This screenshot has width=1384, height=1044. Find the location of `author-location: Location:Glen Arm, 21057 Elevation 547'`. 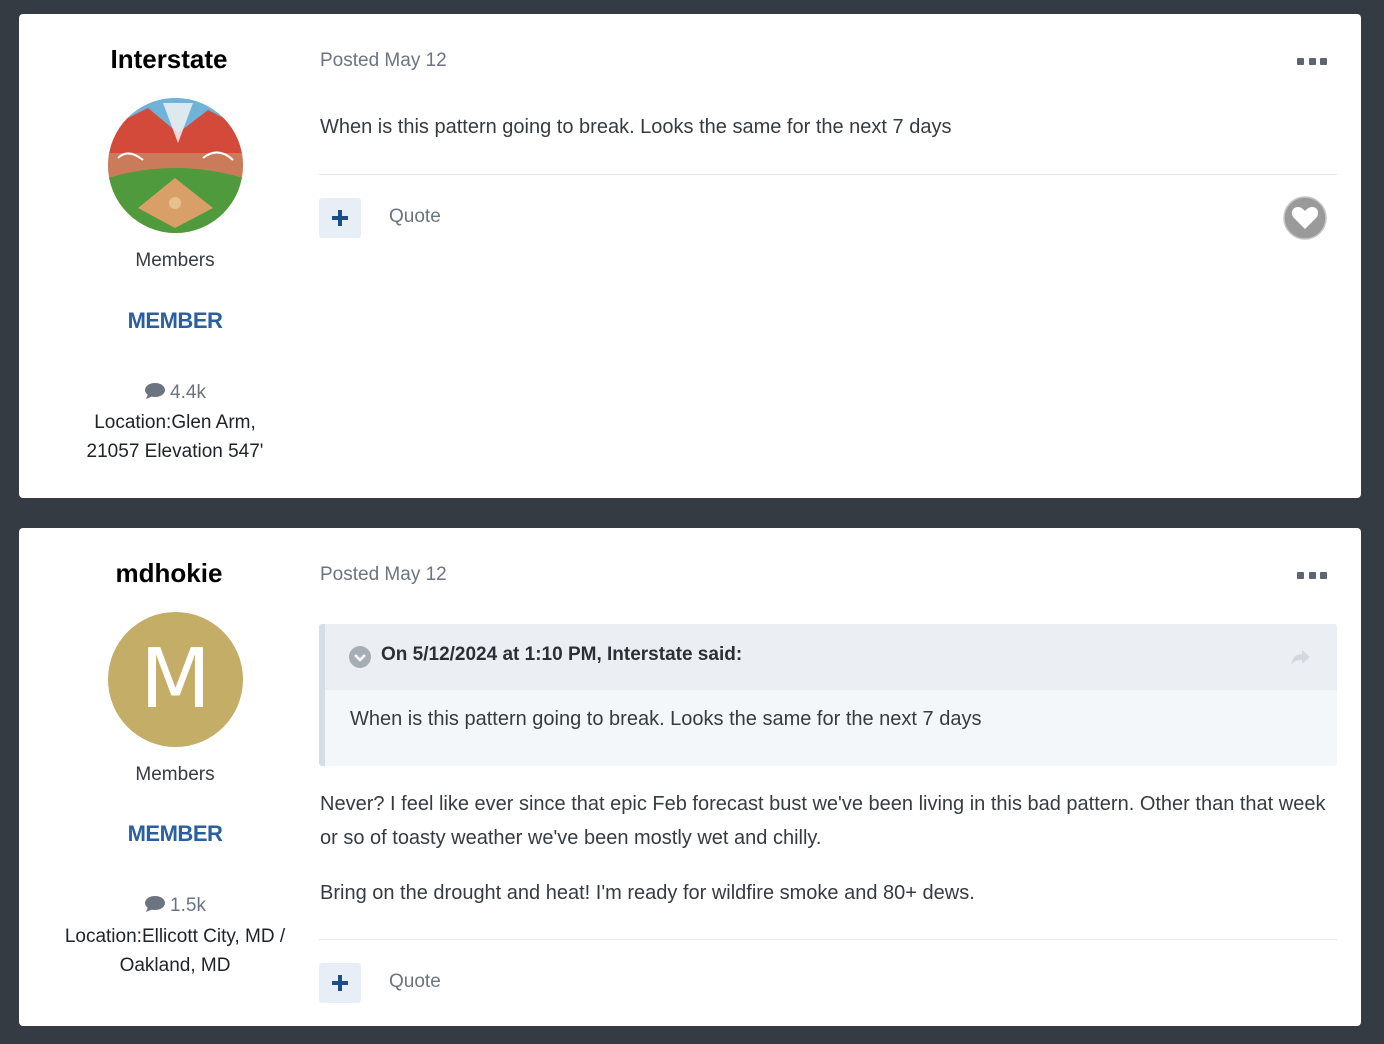

author-location: Location:Glen Arm, 21057 Elevation 547' is located at coordinates (175, 437).